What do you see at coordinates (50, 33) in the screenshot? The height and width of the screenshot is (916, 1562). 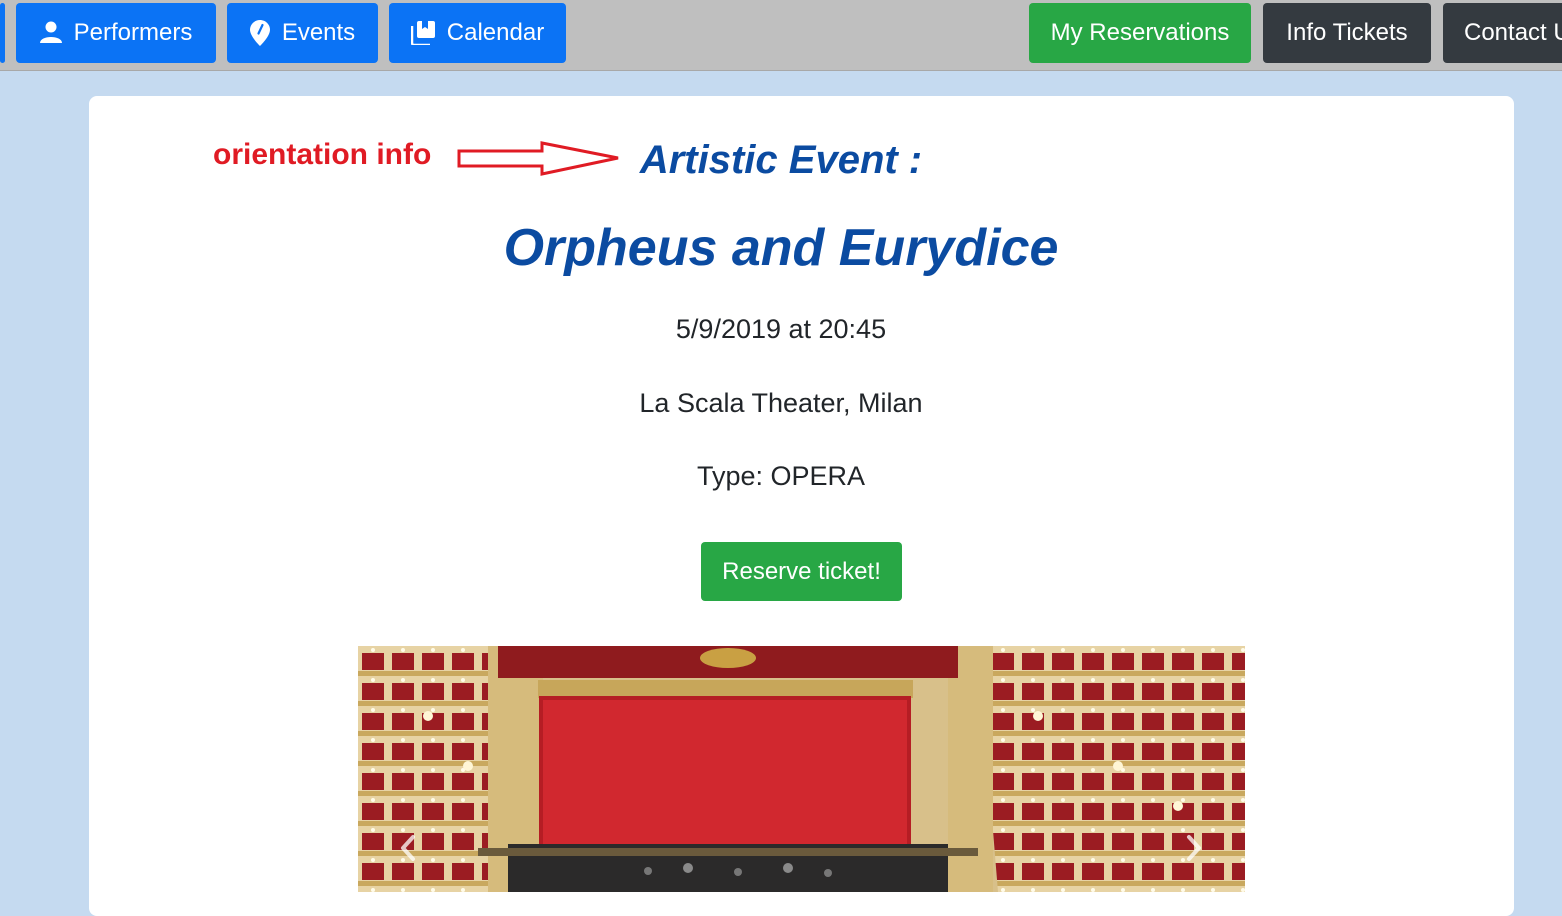 I see `person-icon` at bounding box center [50, 33].